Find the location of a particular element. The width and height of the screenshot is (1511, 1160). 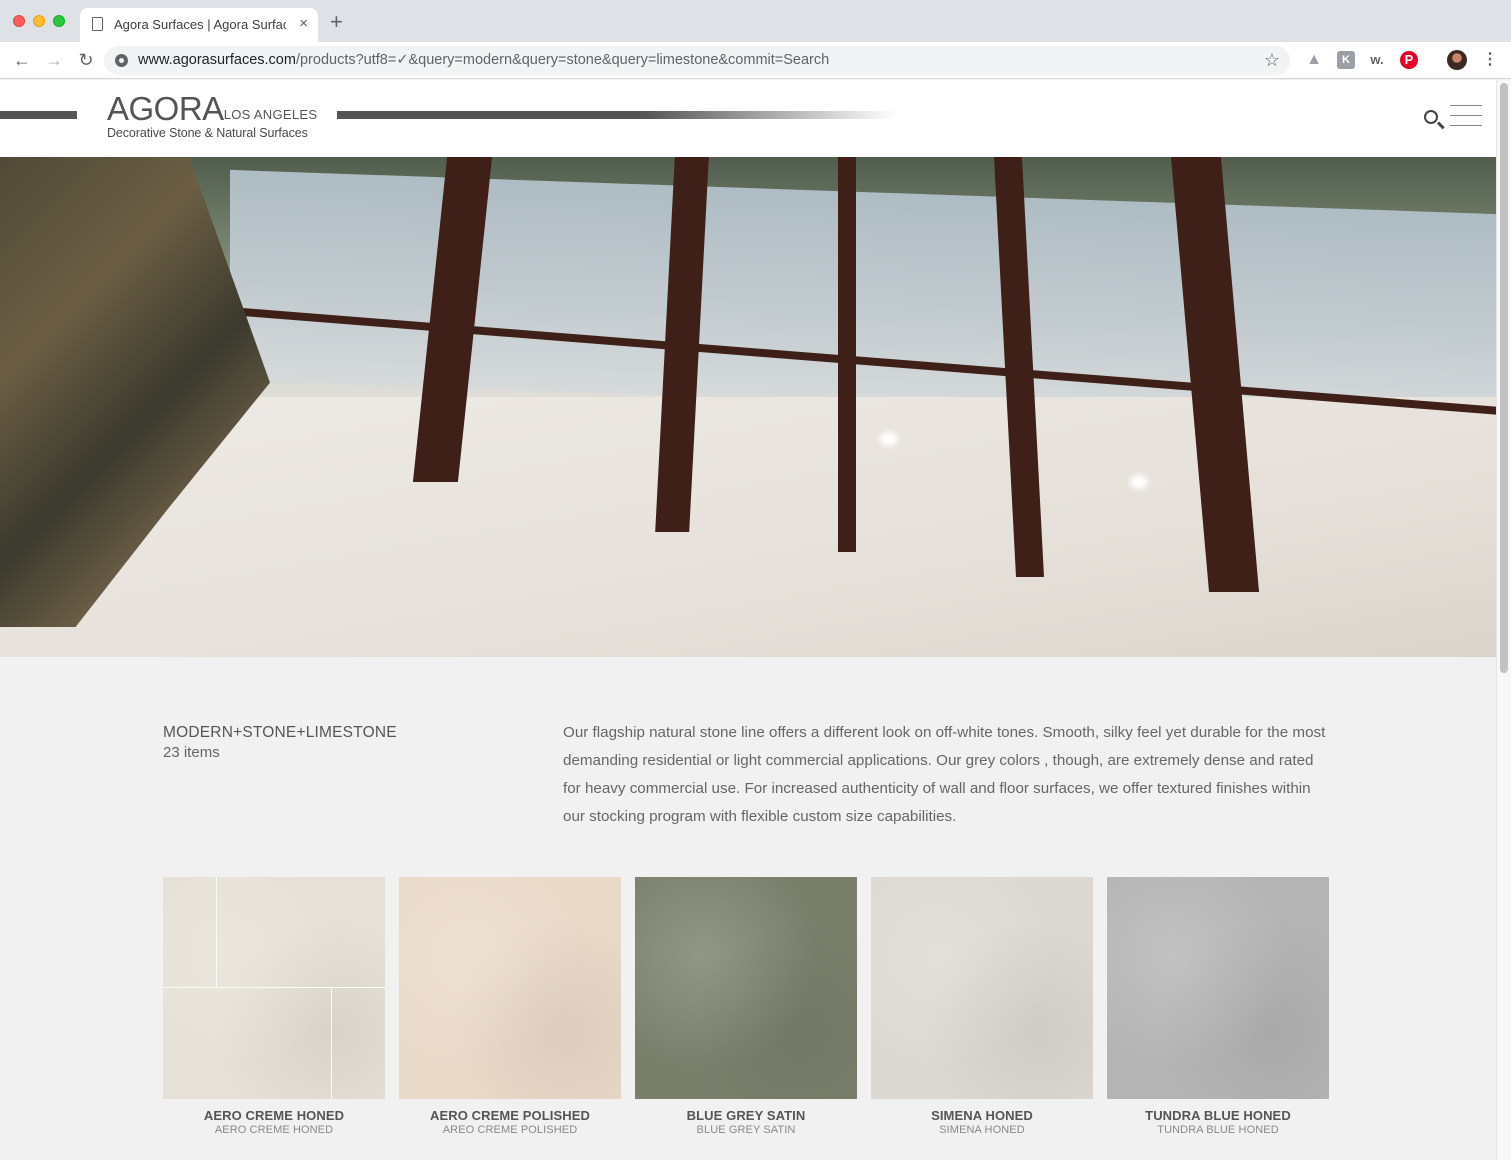

browser-tab-bar: Agora Surfaces | Agora Surfaces × + is located at coordinates (755, 21).